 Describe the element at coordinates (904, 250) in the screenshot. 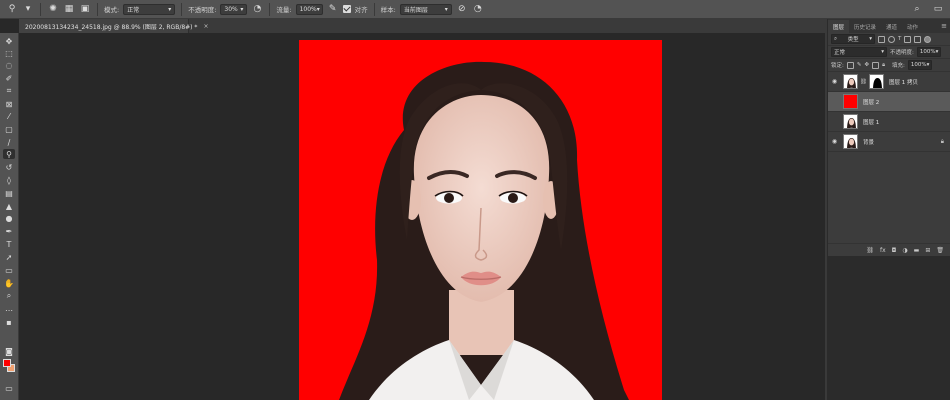

I see `adjustment-layer-icon: ◑` at that location.